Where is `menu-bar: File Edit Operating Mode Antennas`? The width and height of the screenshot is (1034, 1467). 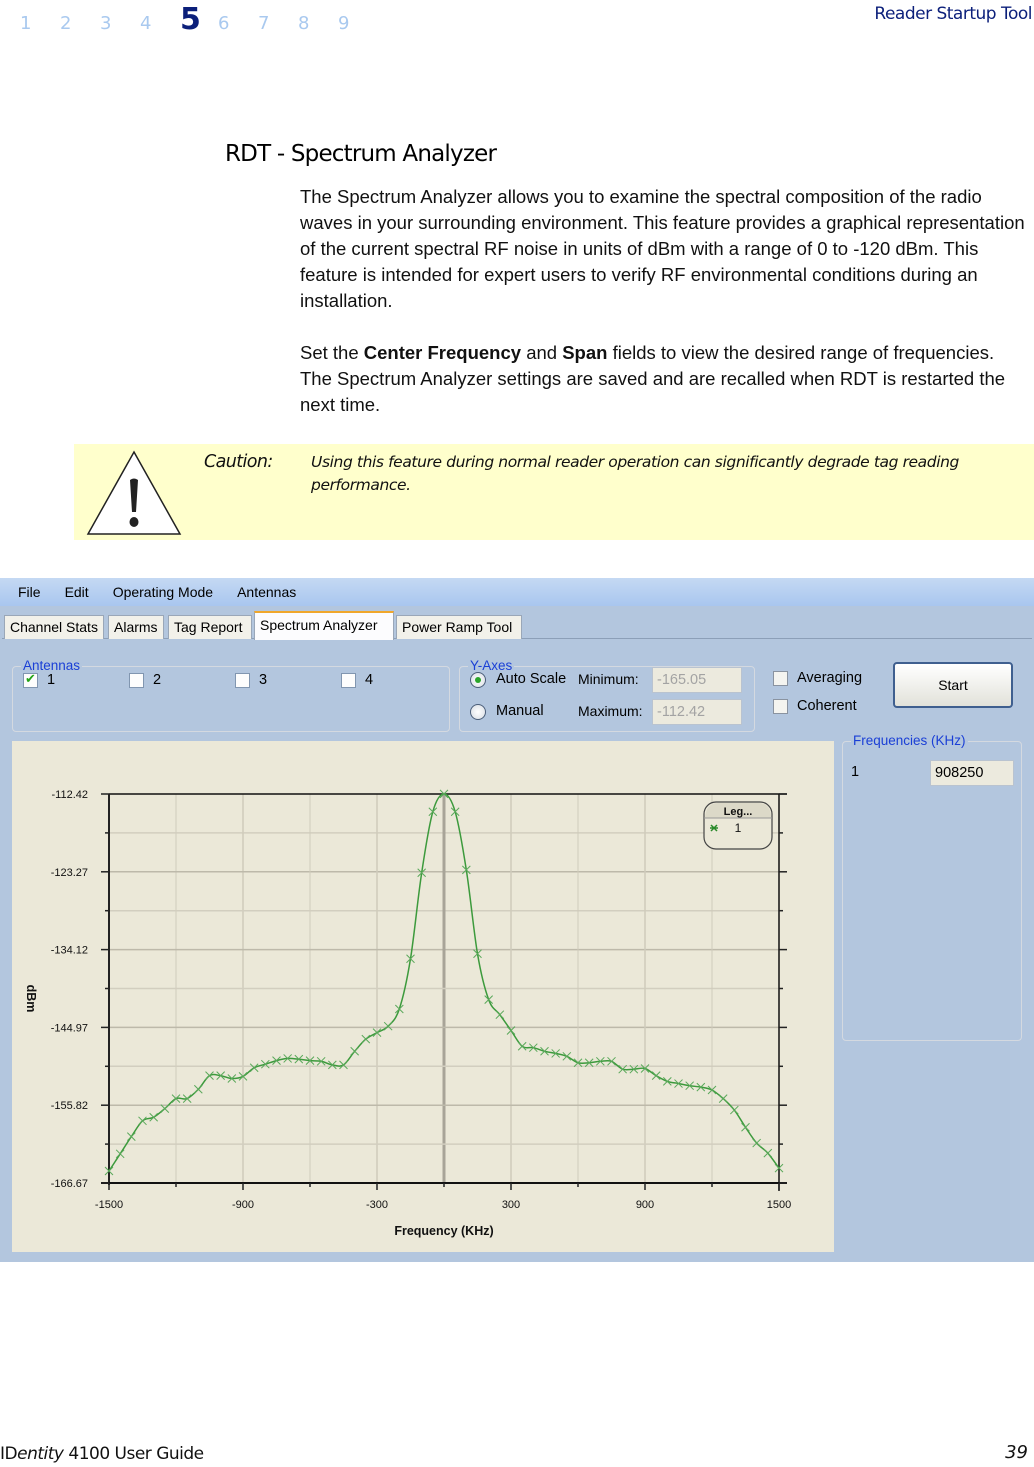 menu-bar: File Edit Operating Mode Antennas is located at coordinates (517, 592).